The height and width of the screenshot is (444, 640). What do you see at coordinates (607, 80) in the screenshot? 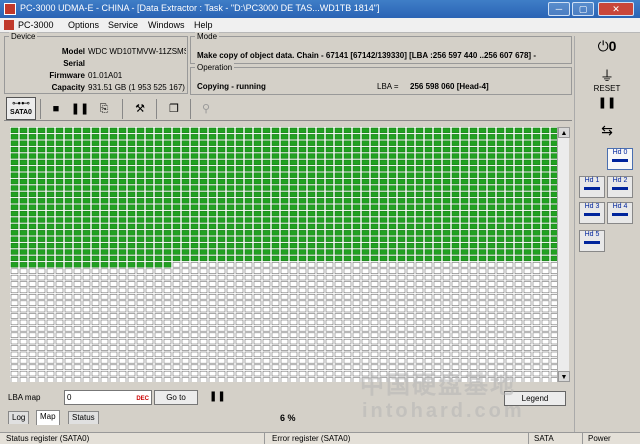
I see `reset-button: ⏚ RESET` at bounding box center [607, 80].